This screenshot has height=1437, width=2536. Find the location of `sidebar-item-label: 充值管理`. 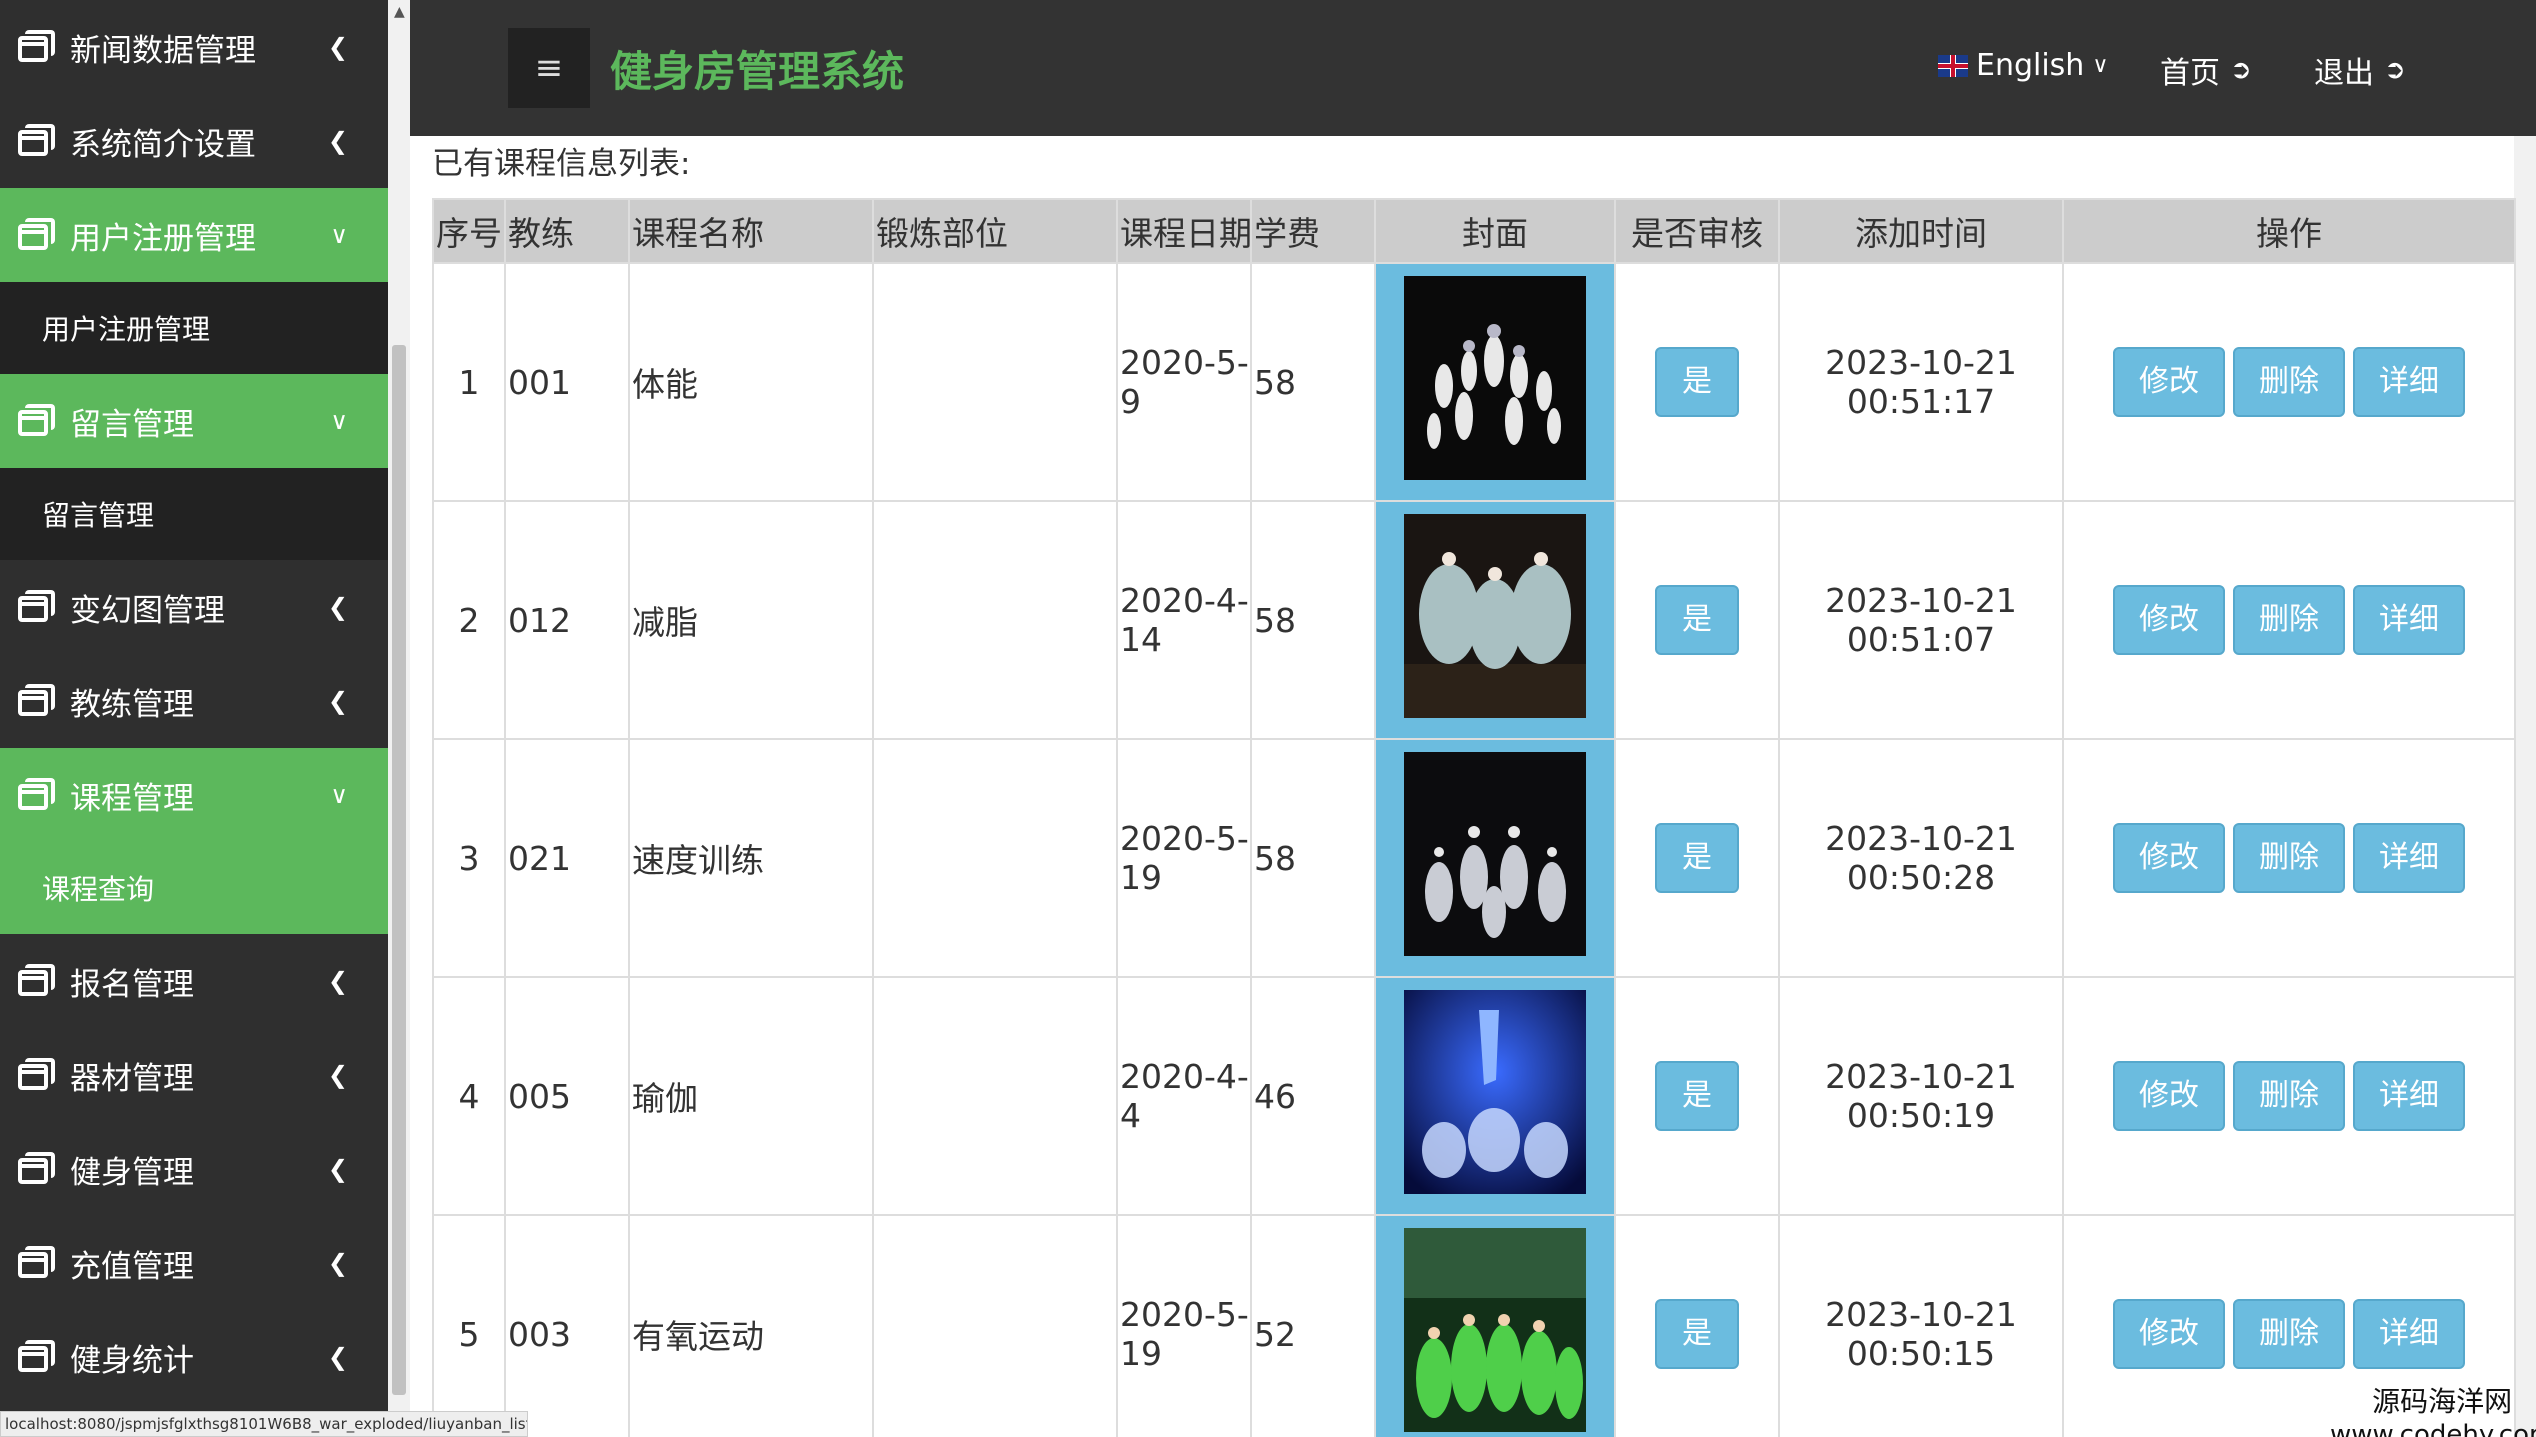

sidebar-item-label: 充值管理 is located at coordinates (132, 1266).